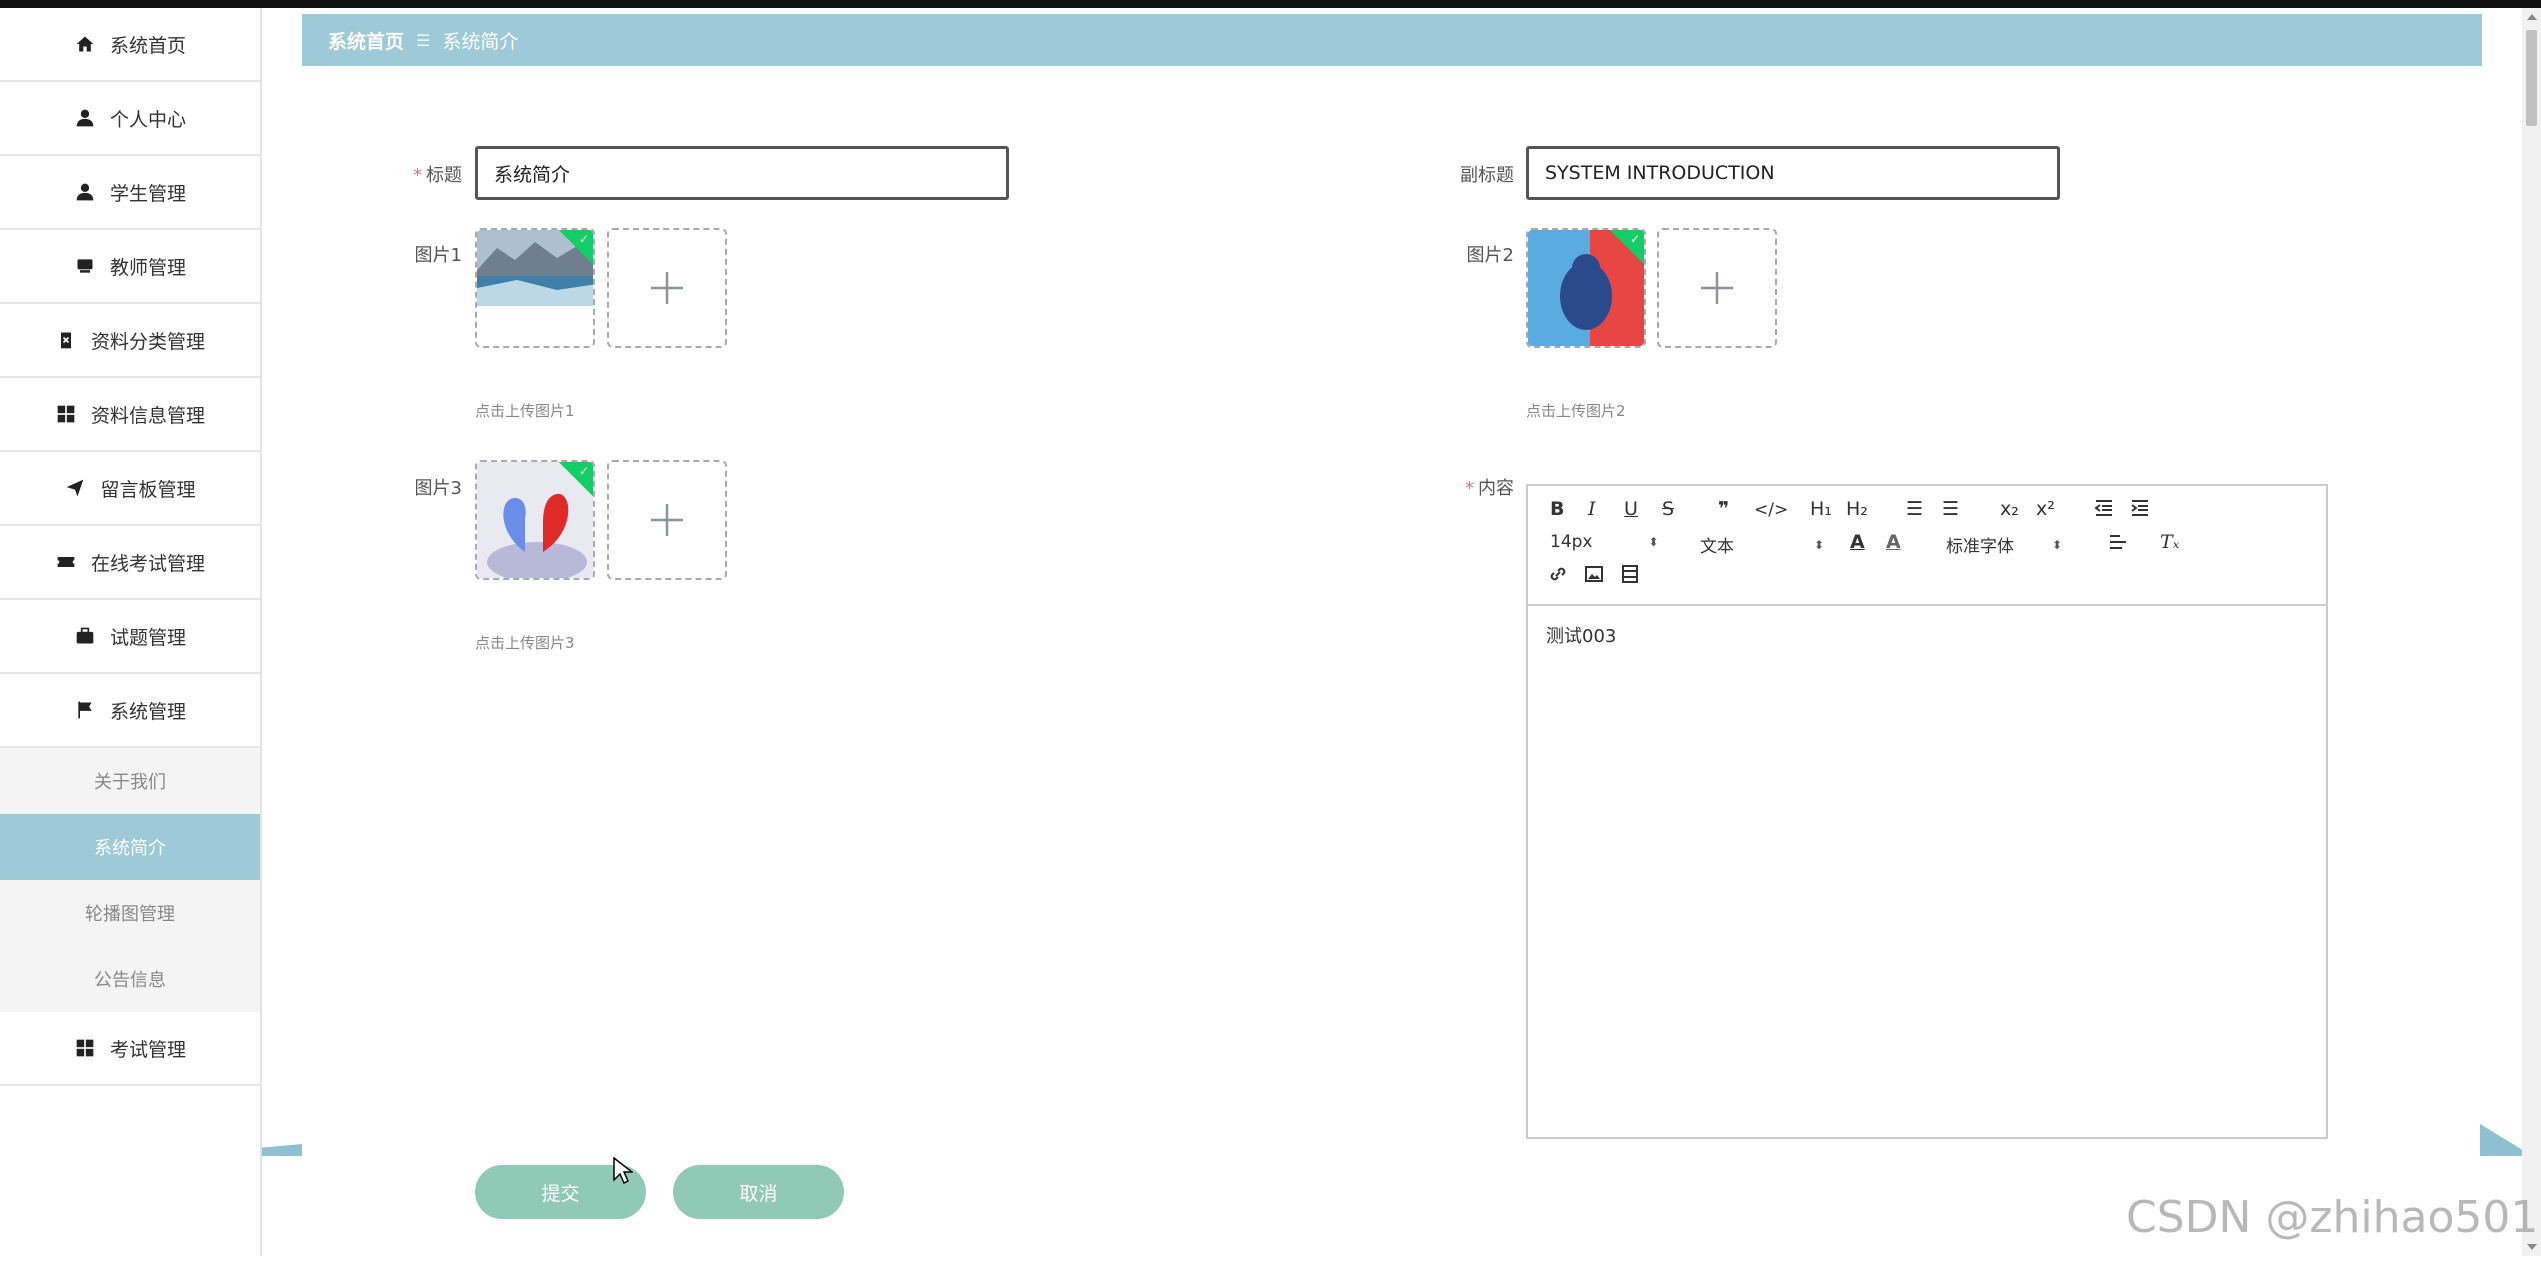 This screenshot has height=1262, width=2541. What do you see at coordinates (2532, 17) in the screenshot?
I see `scroll-up-icon` at bounding box center [2532, 17].